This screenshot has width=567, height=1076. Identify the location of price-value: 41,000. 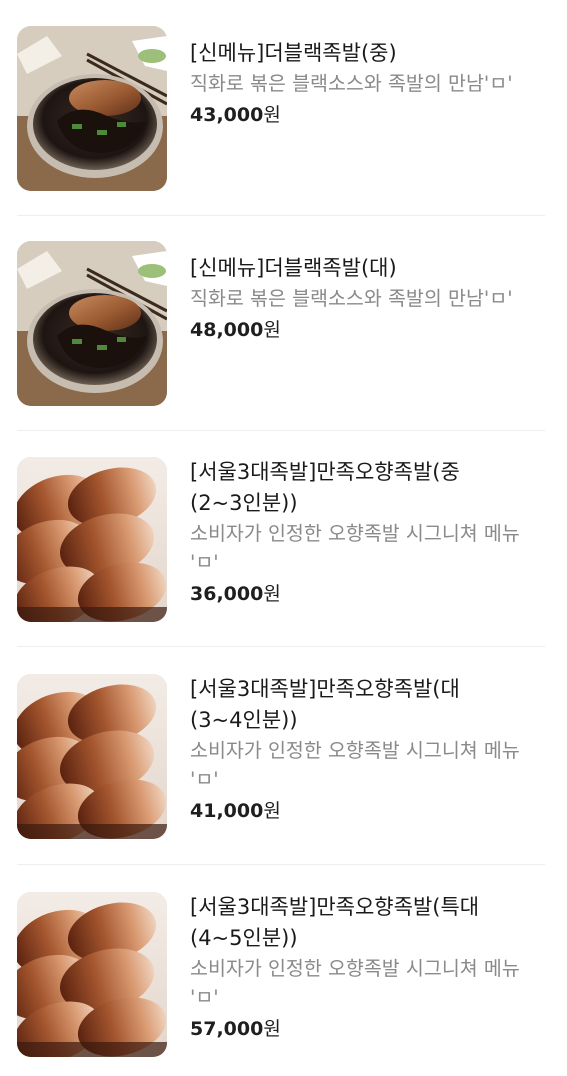
(227, 811).